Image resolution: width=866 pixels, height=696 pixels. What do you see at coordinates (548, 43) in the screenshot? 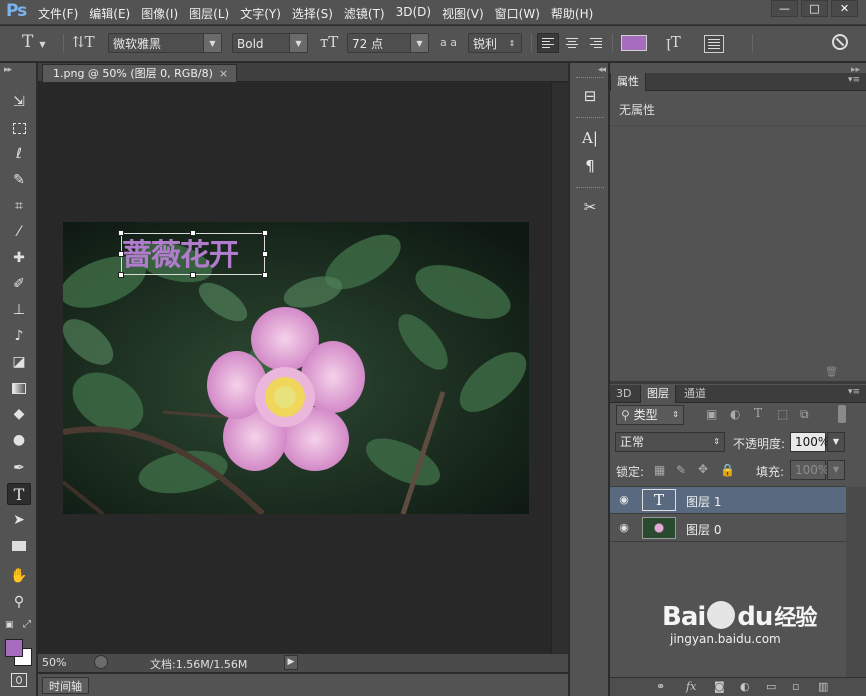
I see `align-left-button` at bounding box center [548, 43].